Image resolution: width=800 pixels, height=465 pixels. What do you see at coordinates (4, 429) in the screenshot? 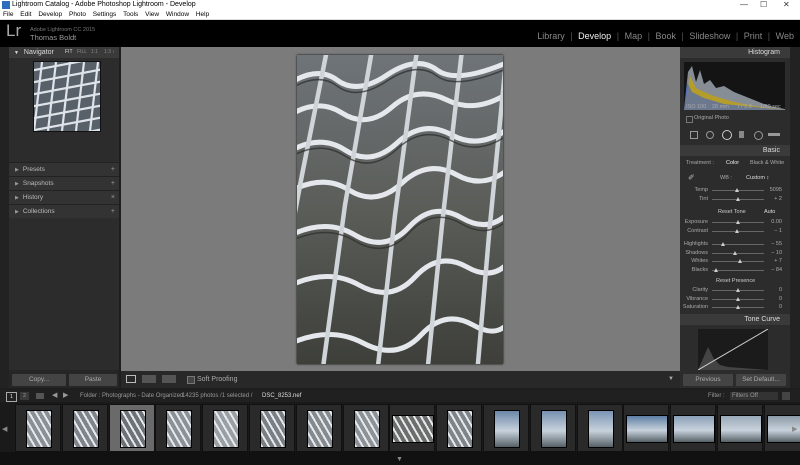
I see `filmstrip-left-arrow-icon: ◀` at bounding box center [4, 429].